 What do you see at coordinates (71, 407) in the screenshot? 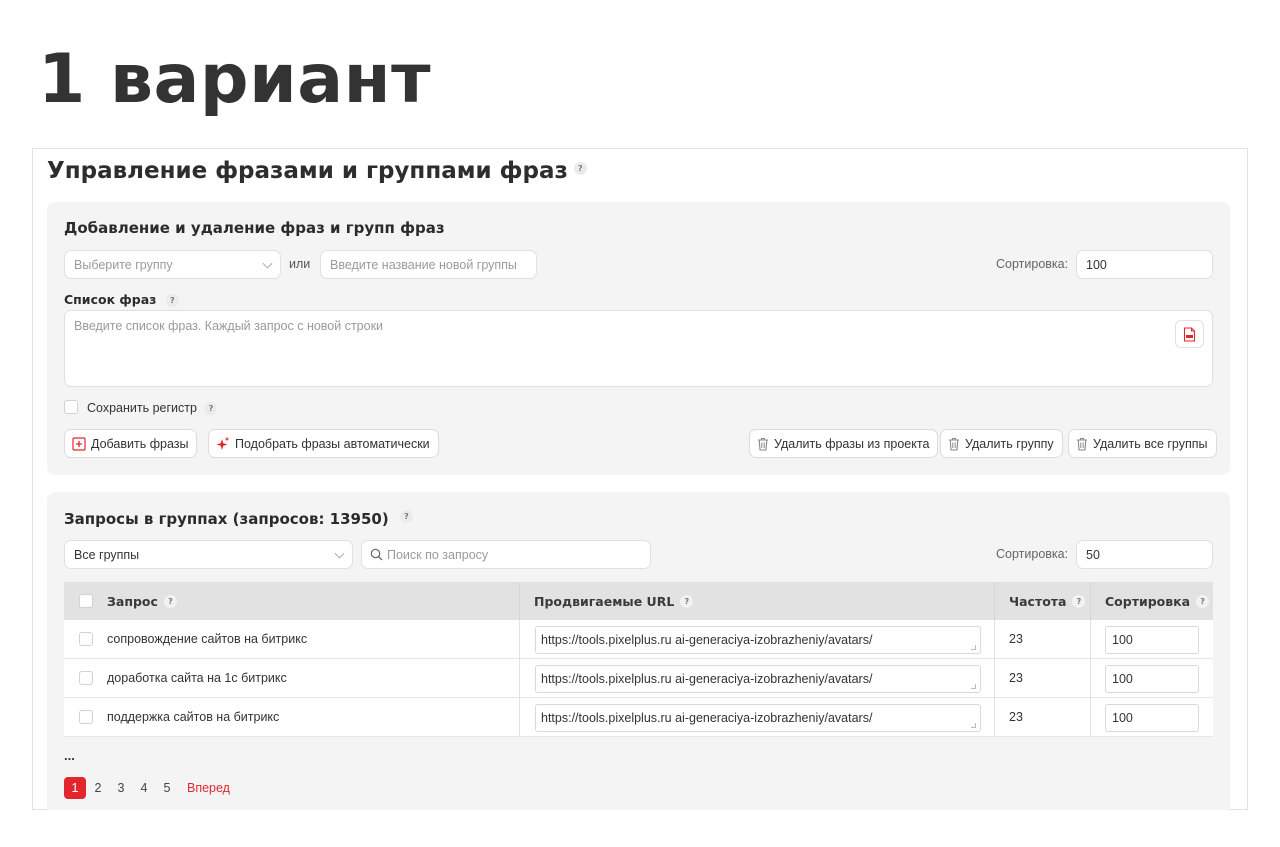
I see `keep-case-checkbox` at bounding box center [71, 407].